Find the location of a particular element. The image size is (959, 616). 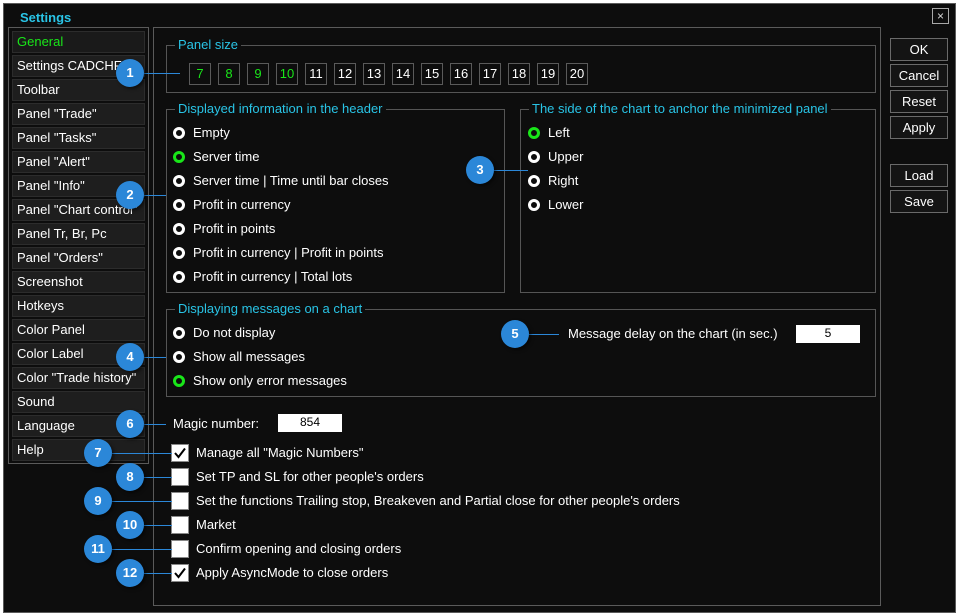

anchor-side-radio: Right is located at coordinates (553, 181).